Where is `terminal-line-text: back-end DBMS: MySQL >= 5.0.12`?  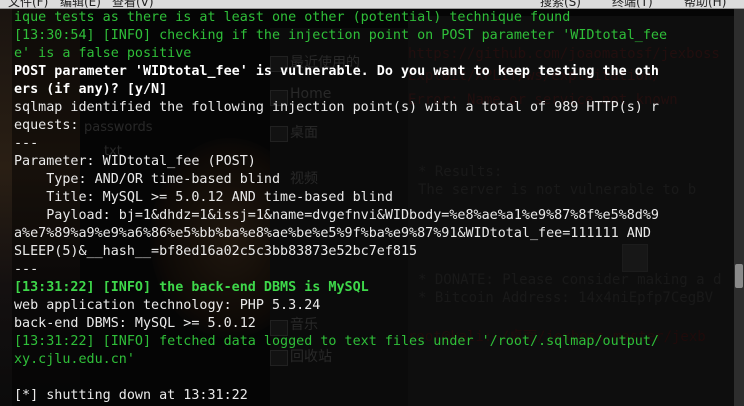 terminal-line-text: back-end DBMS: MySQL >= 5.0.12 is located at coordinates (135, 323).